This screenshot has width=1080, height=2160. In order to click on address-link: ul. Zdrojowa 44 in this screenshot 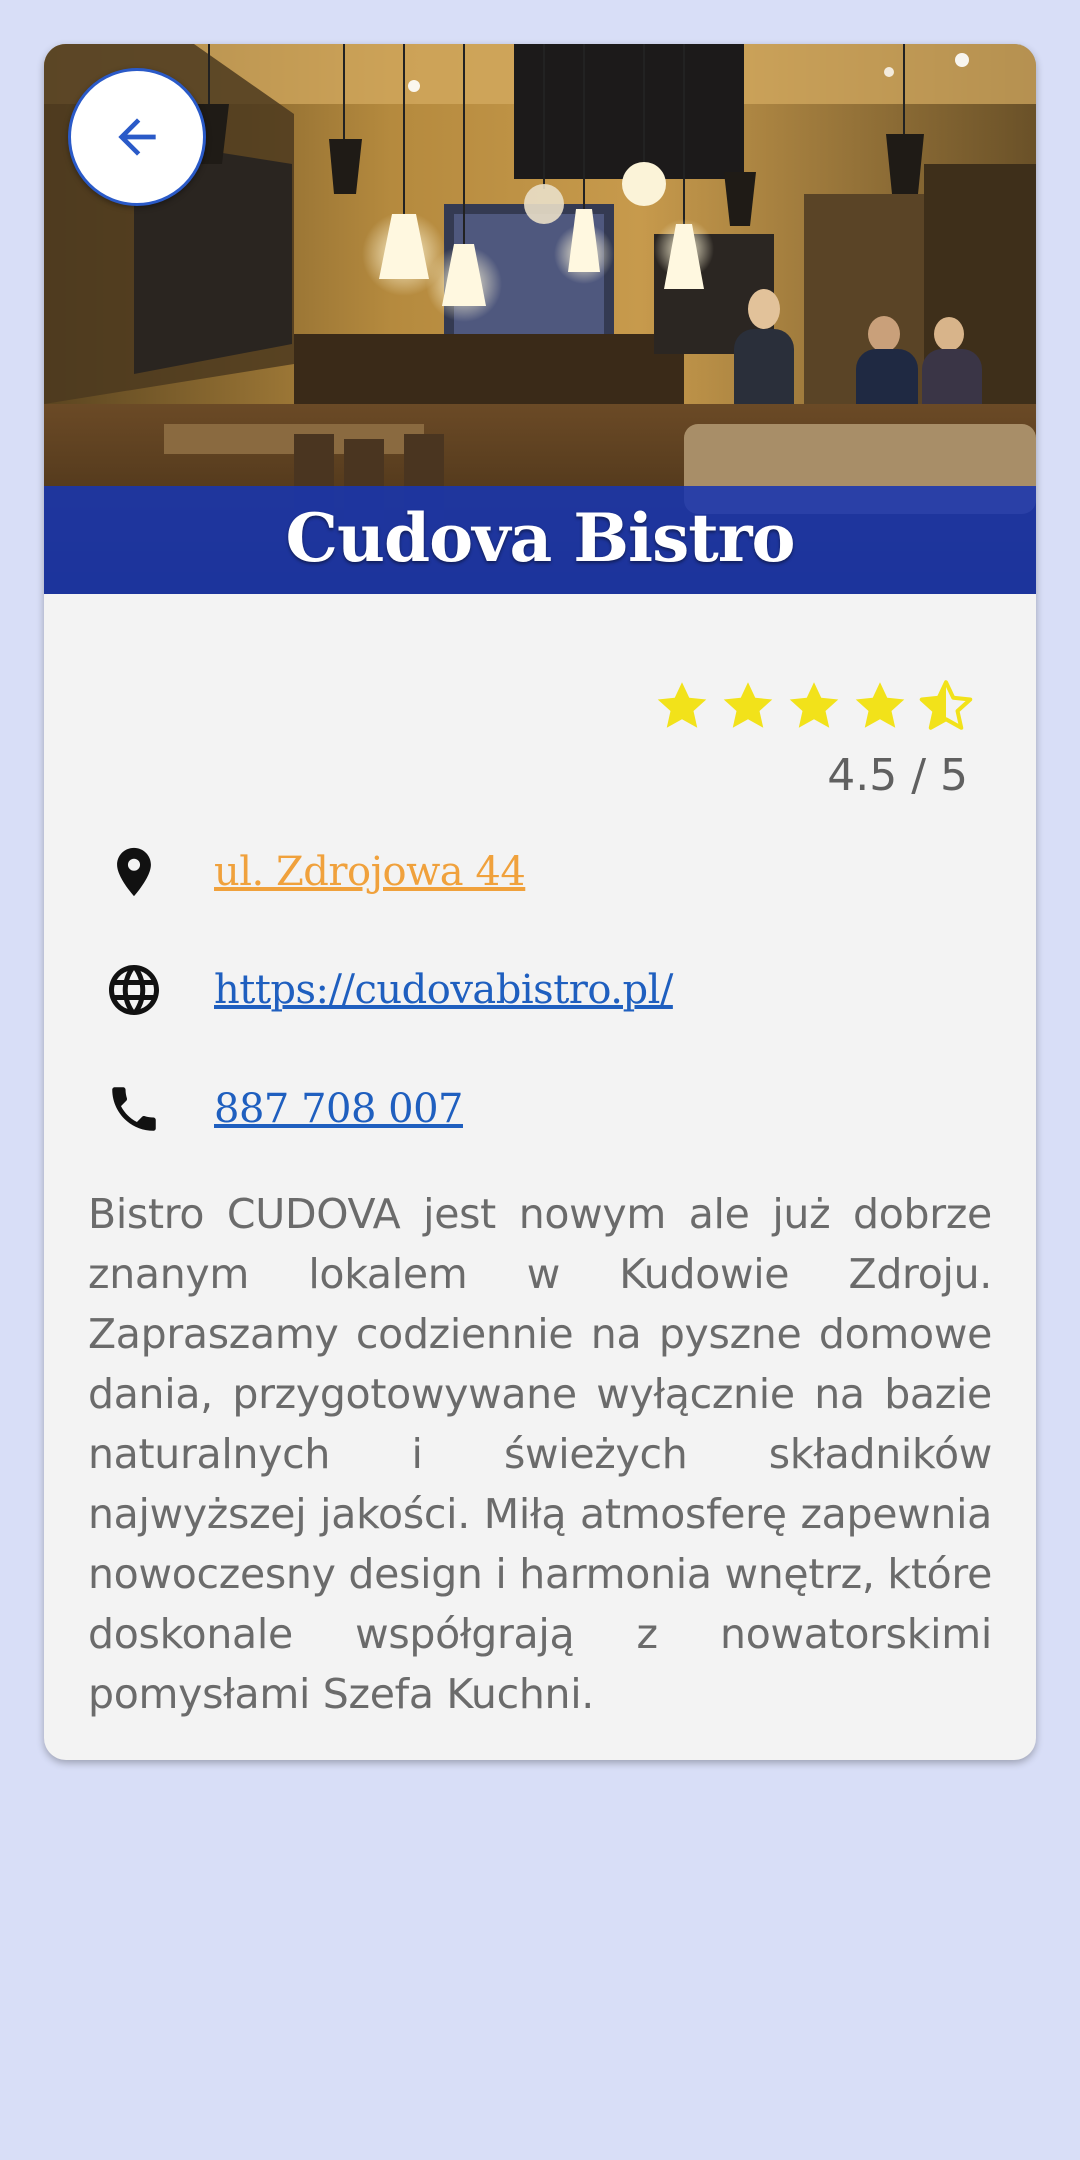, I will do `click(370, 872)`.